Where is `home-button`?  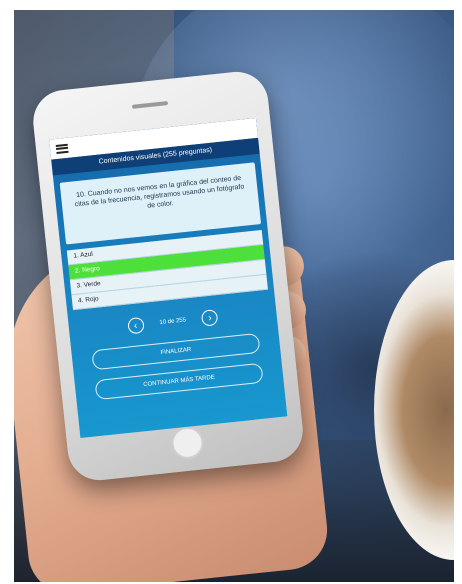
home-button is located at coordinates (187, 443).